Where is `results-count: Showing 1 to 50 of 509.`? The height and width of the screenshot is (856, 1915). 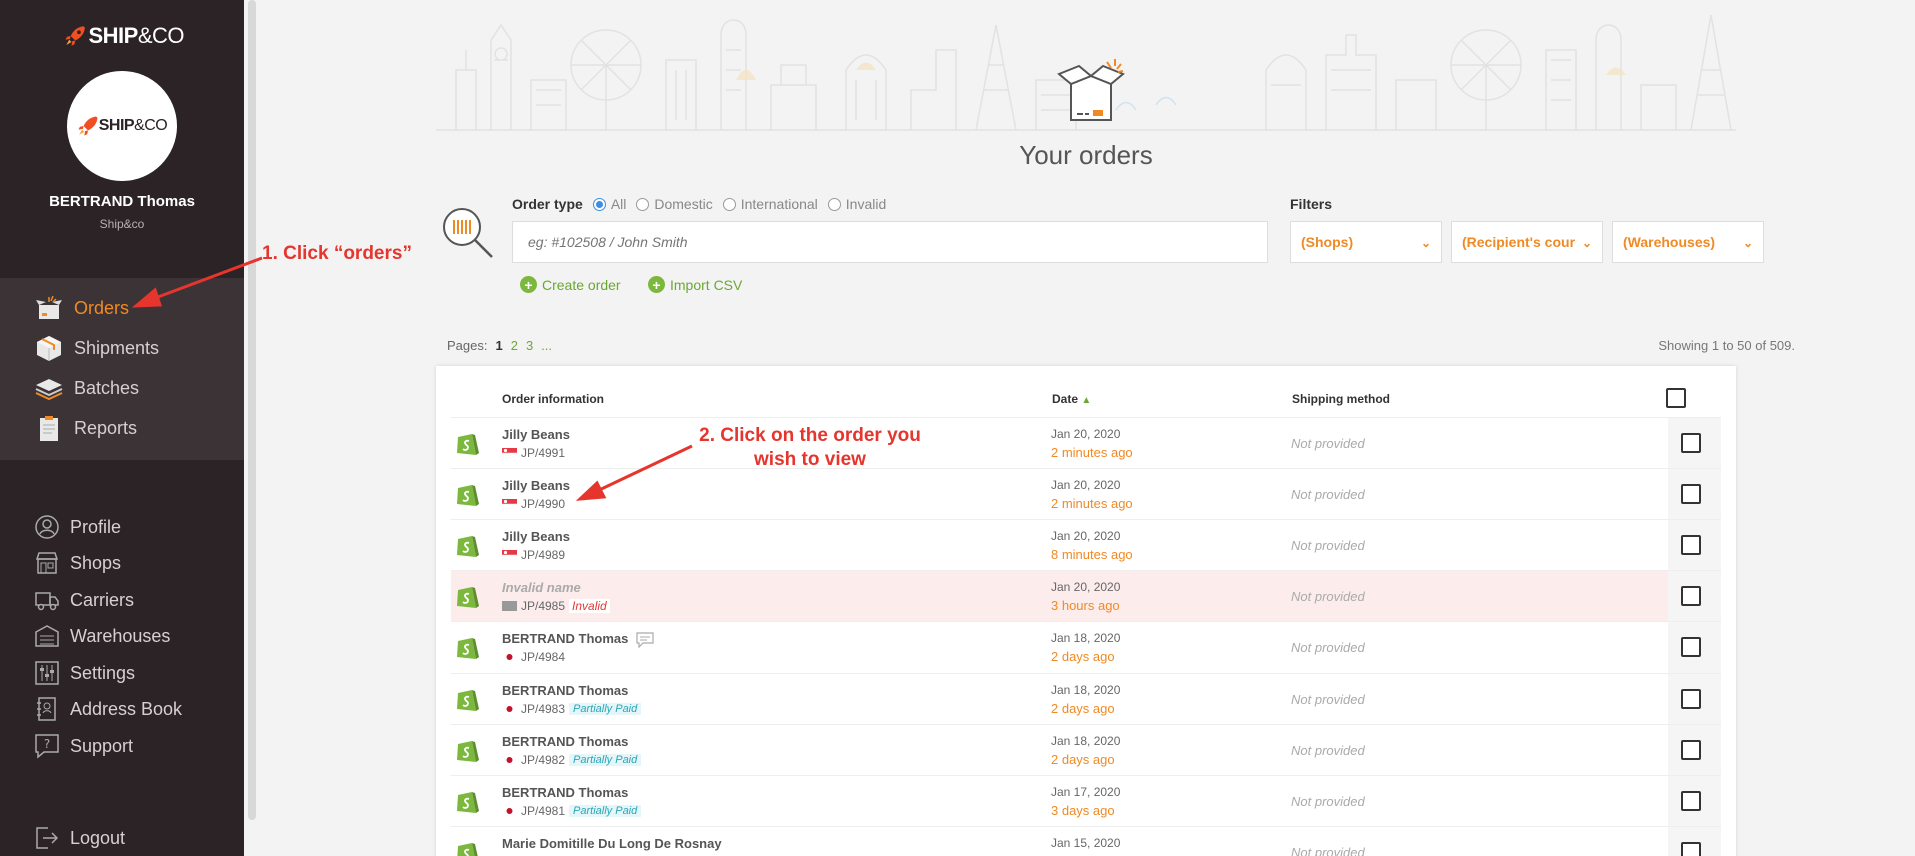 results-count: Showing 1 to 50 of 509. is located at coordinates (1726, 345).